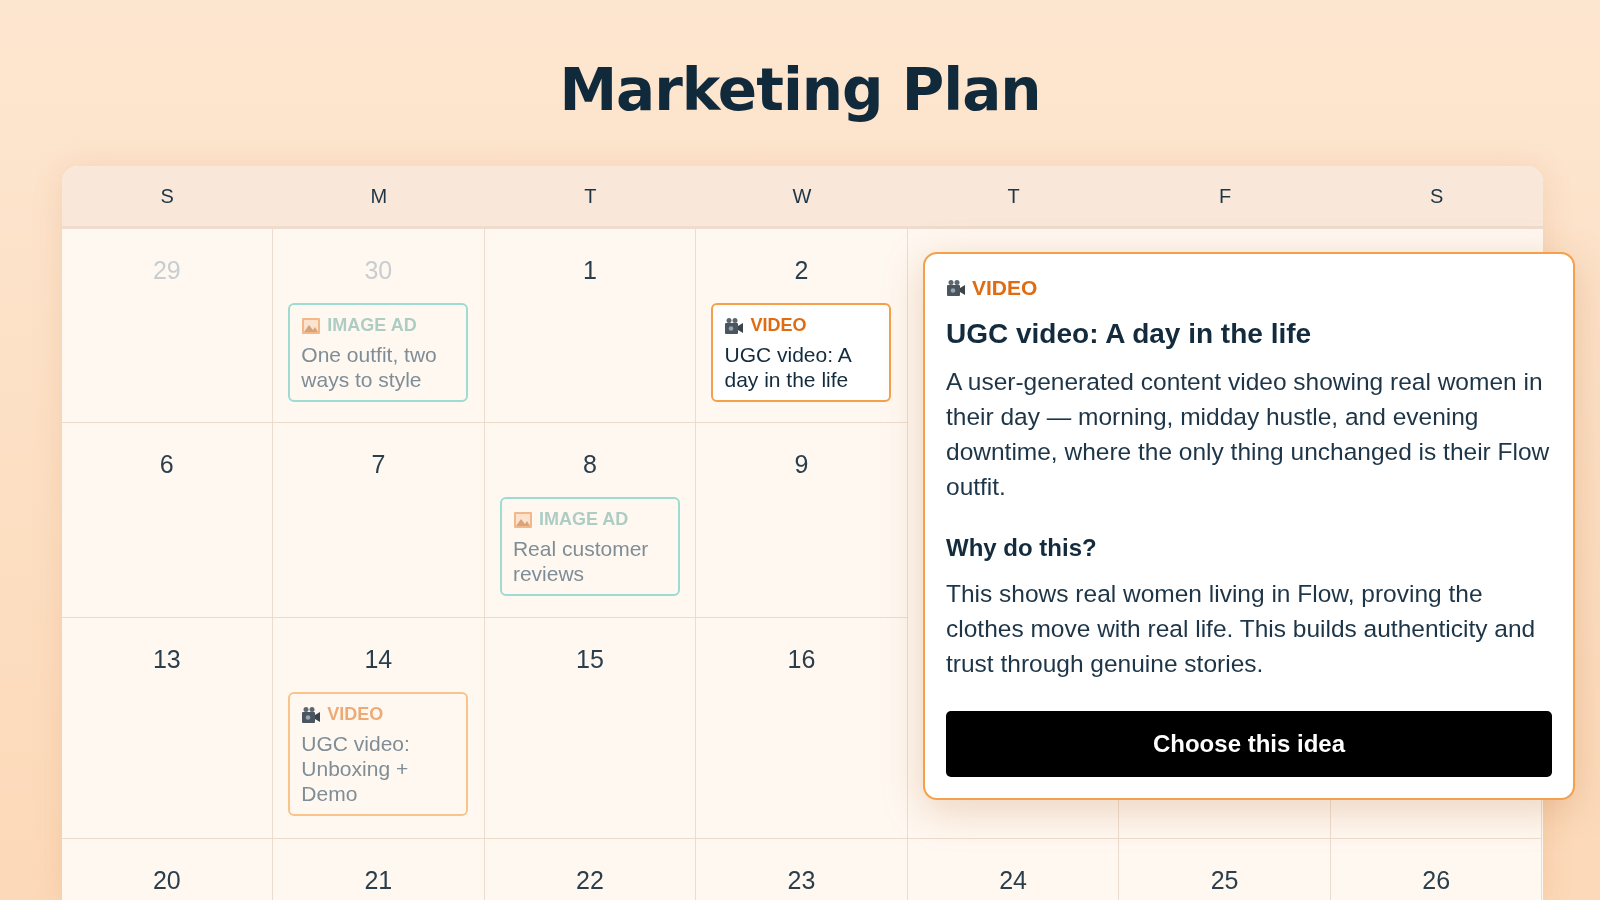 This screenshot has height=900, width=1600. What do you see at coordinates (801, 464) in the screenshot?
I see `day-number: 9` at bounding box center [801, 464].